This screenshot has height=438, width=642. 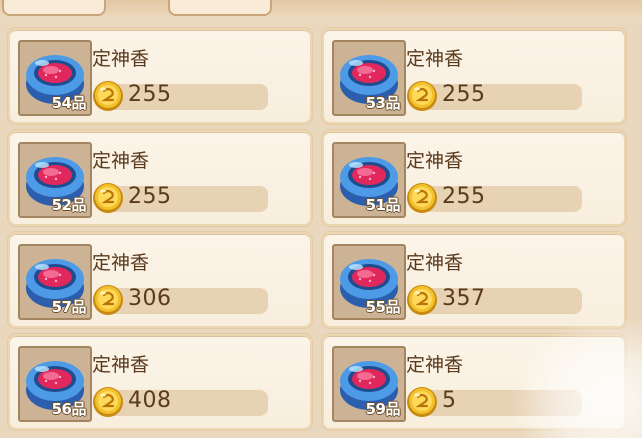 What do you see at coordinates (369, 282) in the screenshot?
I see `item-icon-frame: 55品` at bounding box center [369, 282].